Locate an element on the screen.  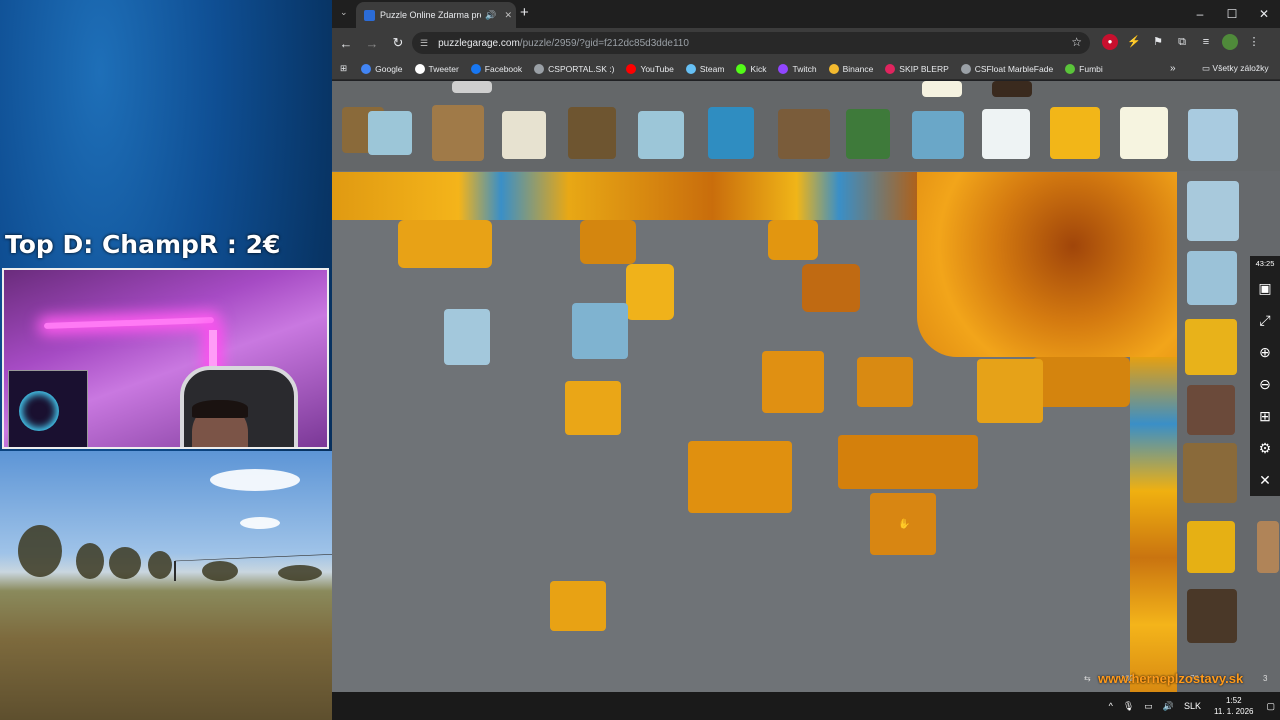
tray-chevron-icon: ^ is located at coordinates (1111, 706).